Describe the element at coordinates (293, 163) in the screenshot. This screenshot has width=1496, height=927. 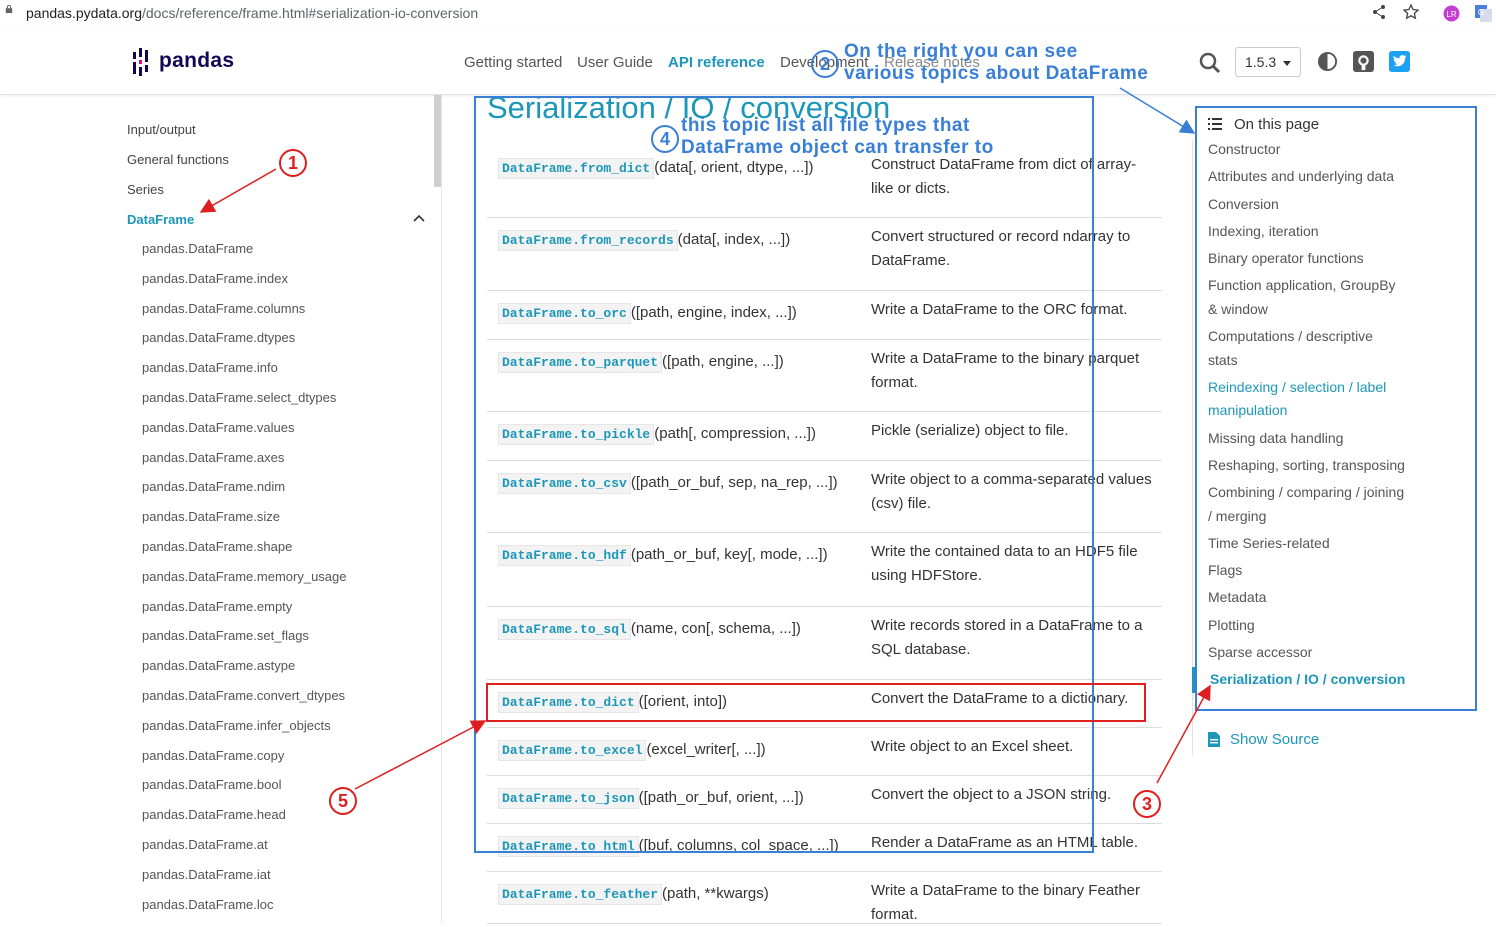
I see `annotation-marker-1: 1` at that location.